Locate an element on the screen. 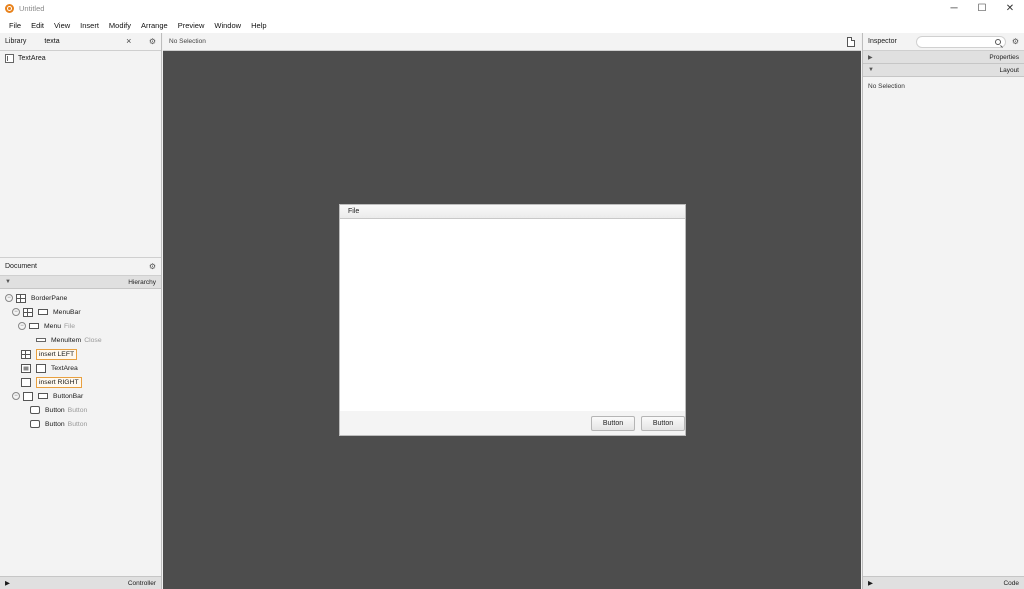 This screenshot has height=589, width=1024. menu-arrange: Arrange is located at coordinates (154, 25).